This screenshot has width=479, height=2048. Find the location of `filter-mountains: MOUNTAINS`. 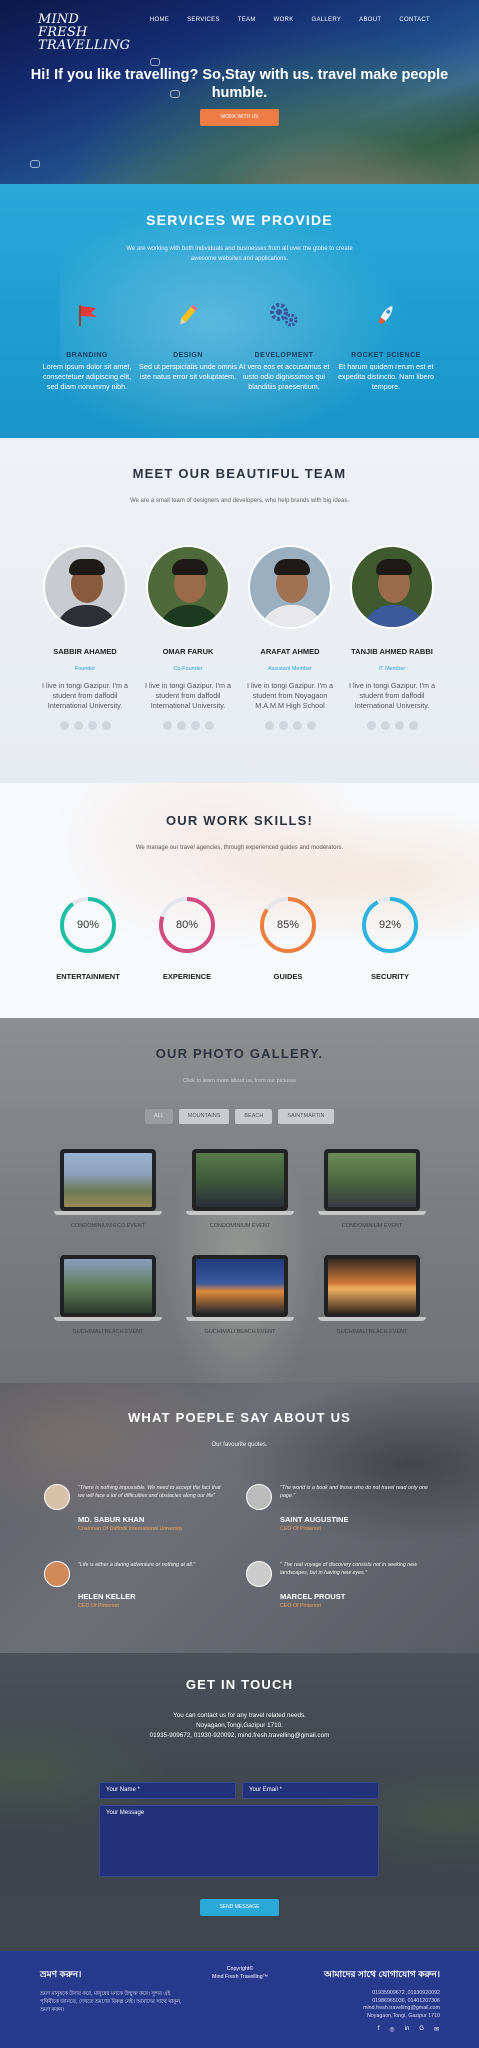

filter-mountains: MOUNTAINS is located at coordinates (204, 1116).